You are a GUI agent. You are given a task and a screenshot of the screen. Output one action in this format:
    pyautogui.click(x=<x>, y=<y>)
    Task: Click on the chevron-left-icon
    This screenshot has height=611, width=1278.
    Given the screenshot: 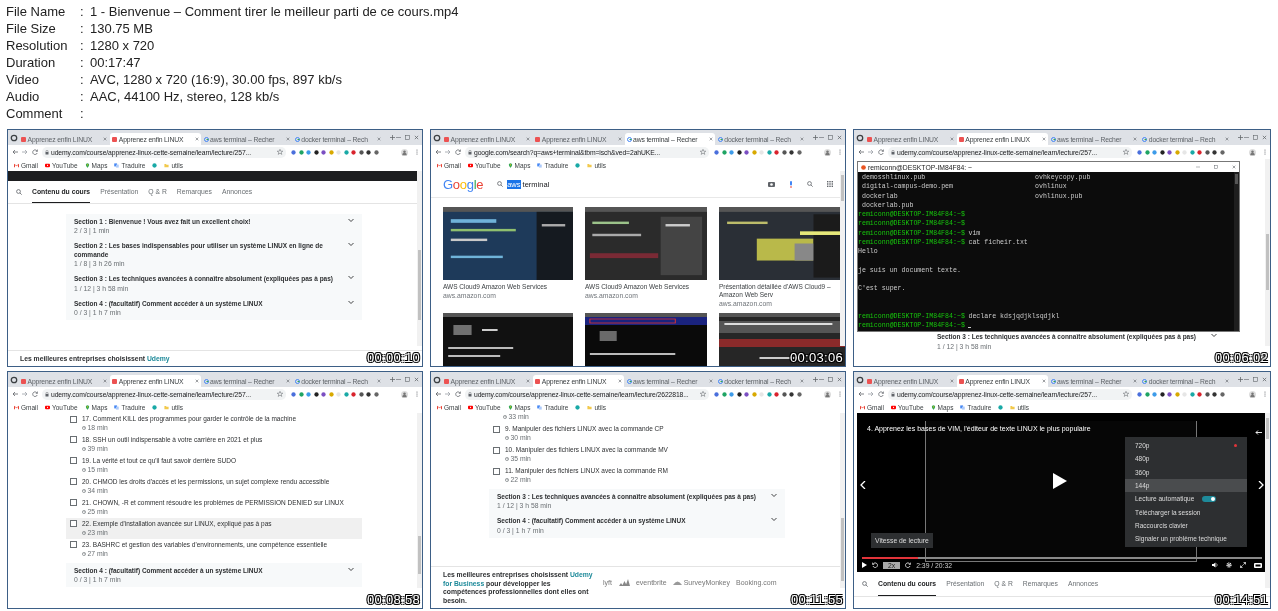 What is the action you would take?
    pyautogui.click(x=863, y=485)
    